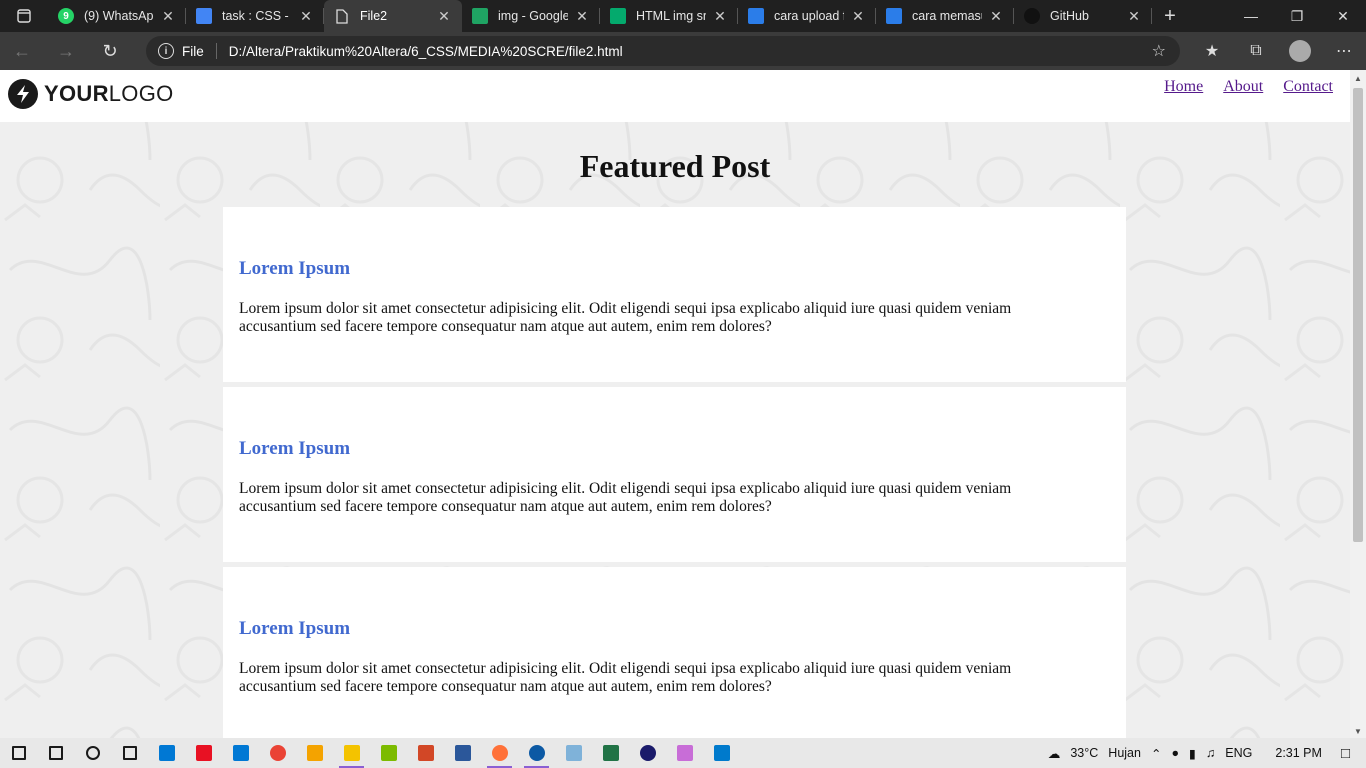  I want to click on battery-icon: ▮, so click(1192, 753).